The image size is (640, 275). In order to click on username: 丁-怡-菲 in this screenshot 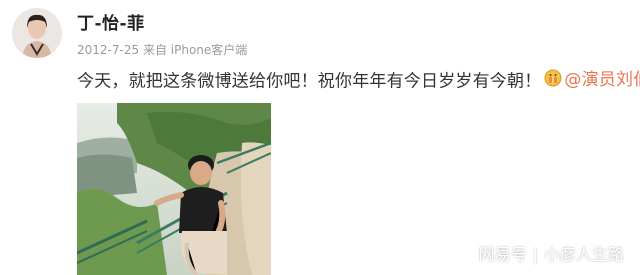, I will do `click(111, 21)`.